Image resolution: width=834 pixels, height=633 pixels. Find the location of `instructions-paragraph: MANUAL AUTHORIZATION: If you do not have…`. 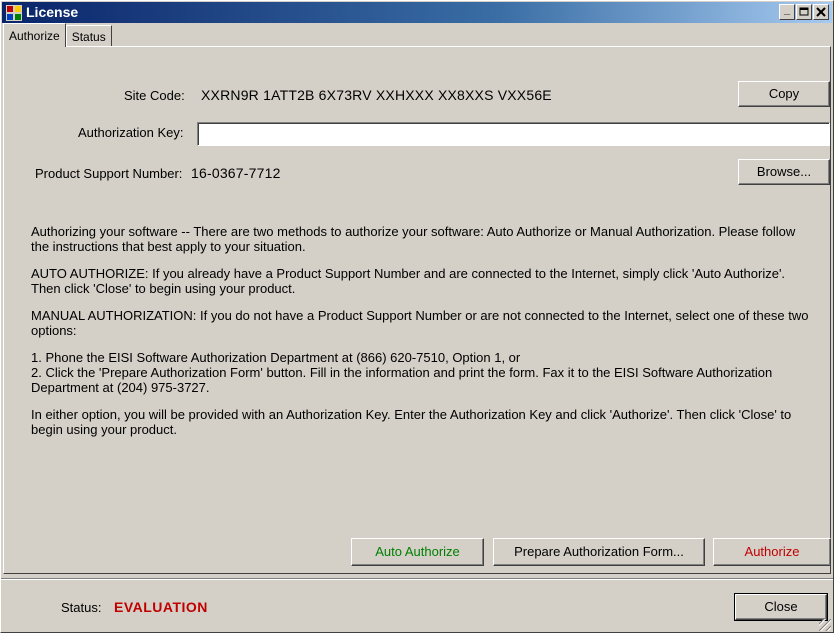

instructions-paragraph: MANUAL AUTHORIZATION: If you do not have… is located at coordinates (420, 323).